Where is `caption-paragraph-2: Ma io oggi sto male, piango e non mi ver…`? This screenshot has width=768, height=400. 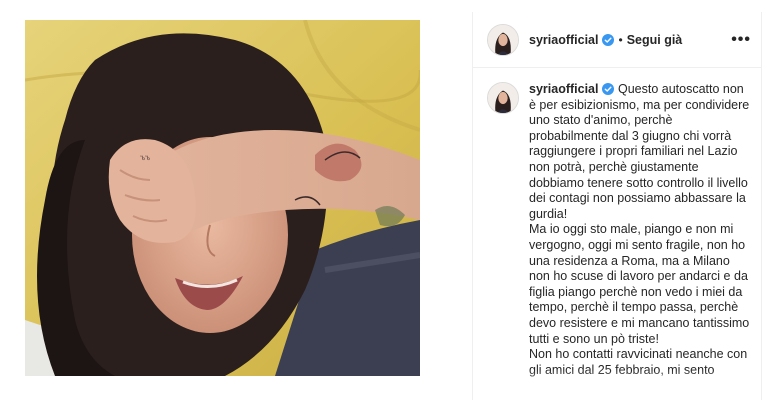 caption-paragraph-2: Ma io oggi sto male, piango e non mi ver… is located at coordinates (639, 284).